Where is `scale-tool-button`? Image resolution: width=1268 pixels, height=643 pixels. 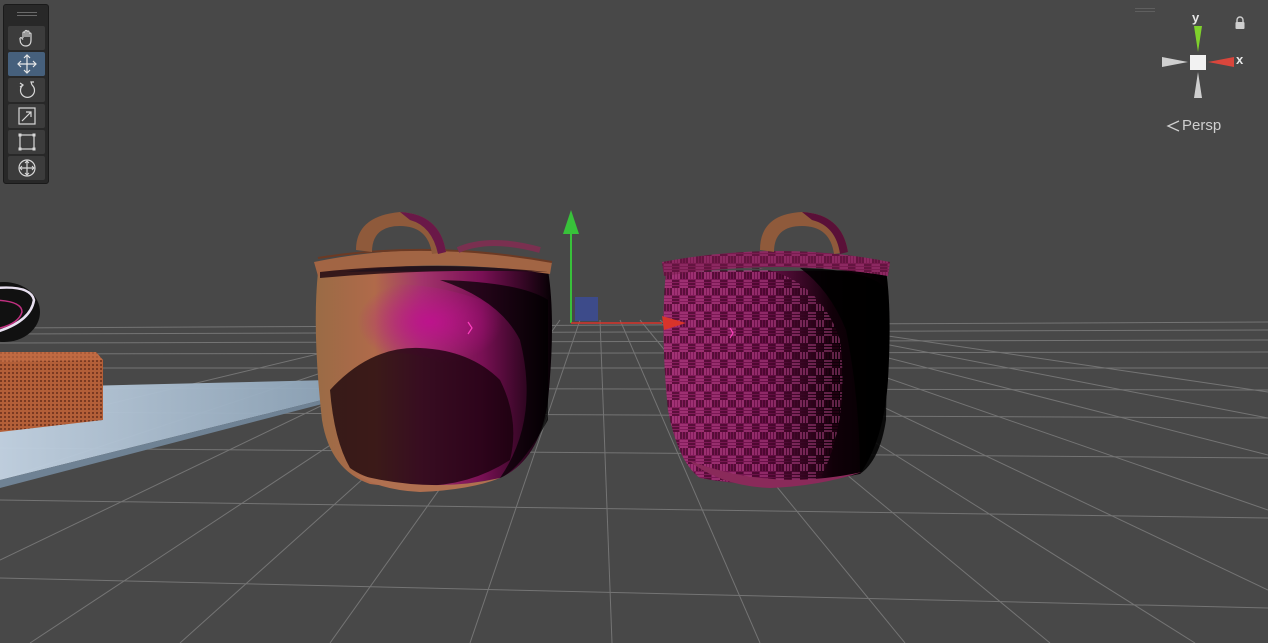 scale-tool-button is located at coordinates (26, 116).